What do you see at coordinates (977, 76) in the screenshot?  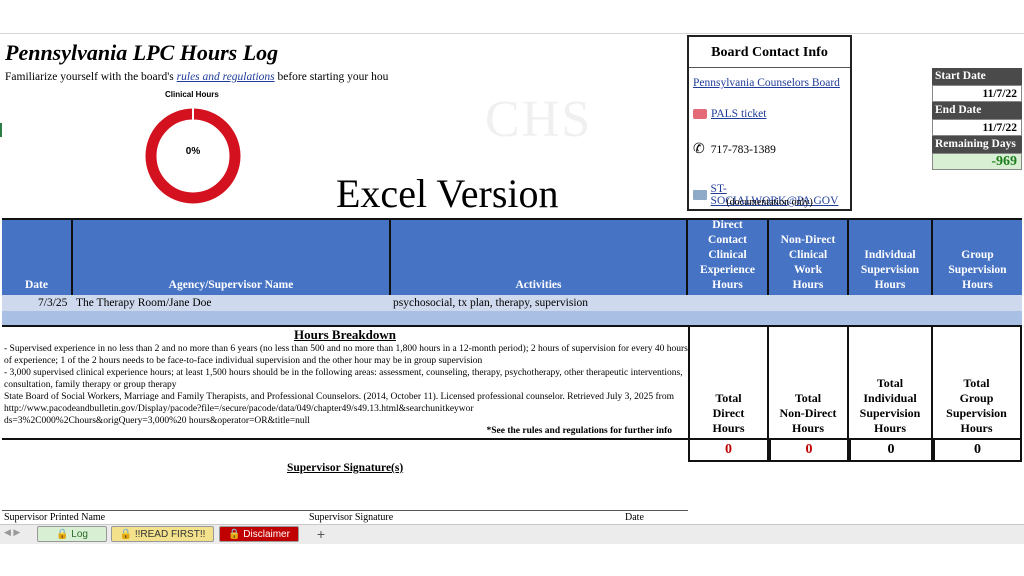 I see `start-date-label: Start Date` at bounding box center [977, 76].